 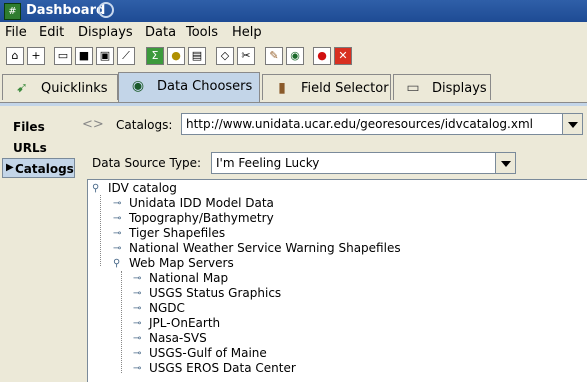 I want to click on idea-icon: ●, so click(x=176, y=56).